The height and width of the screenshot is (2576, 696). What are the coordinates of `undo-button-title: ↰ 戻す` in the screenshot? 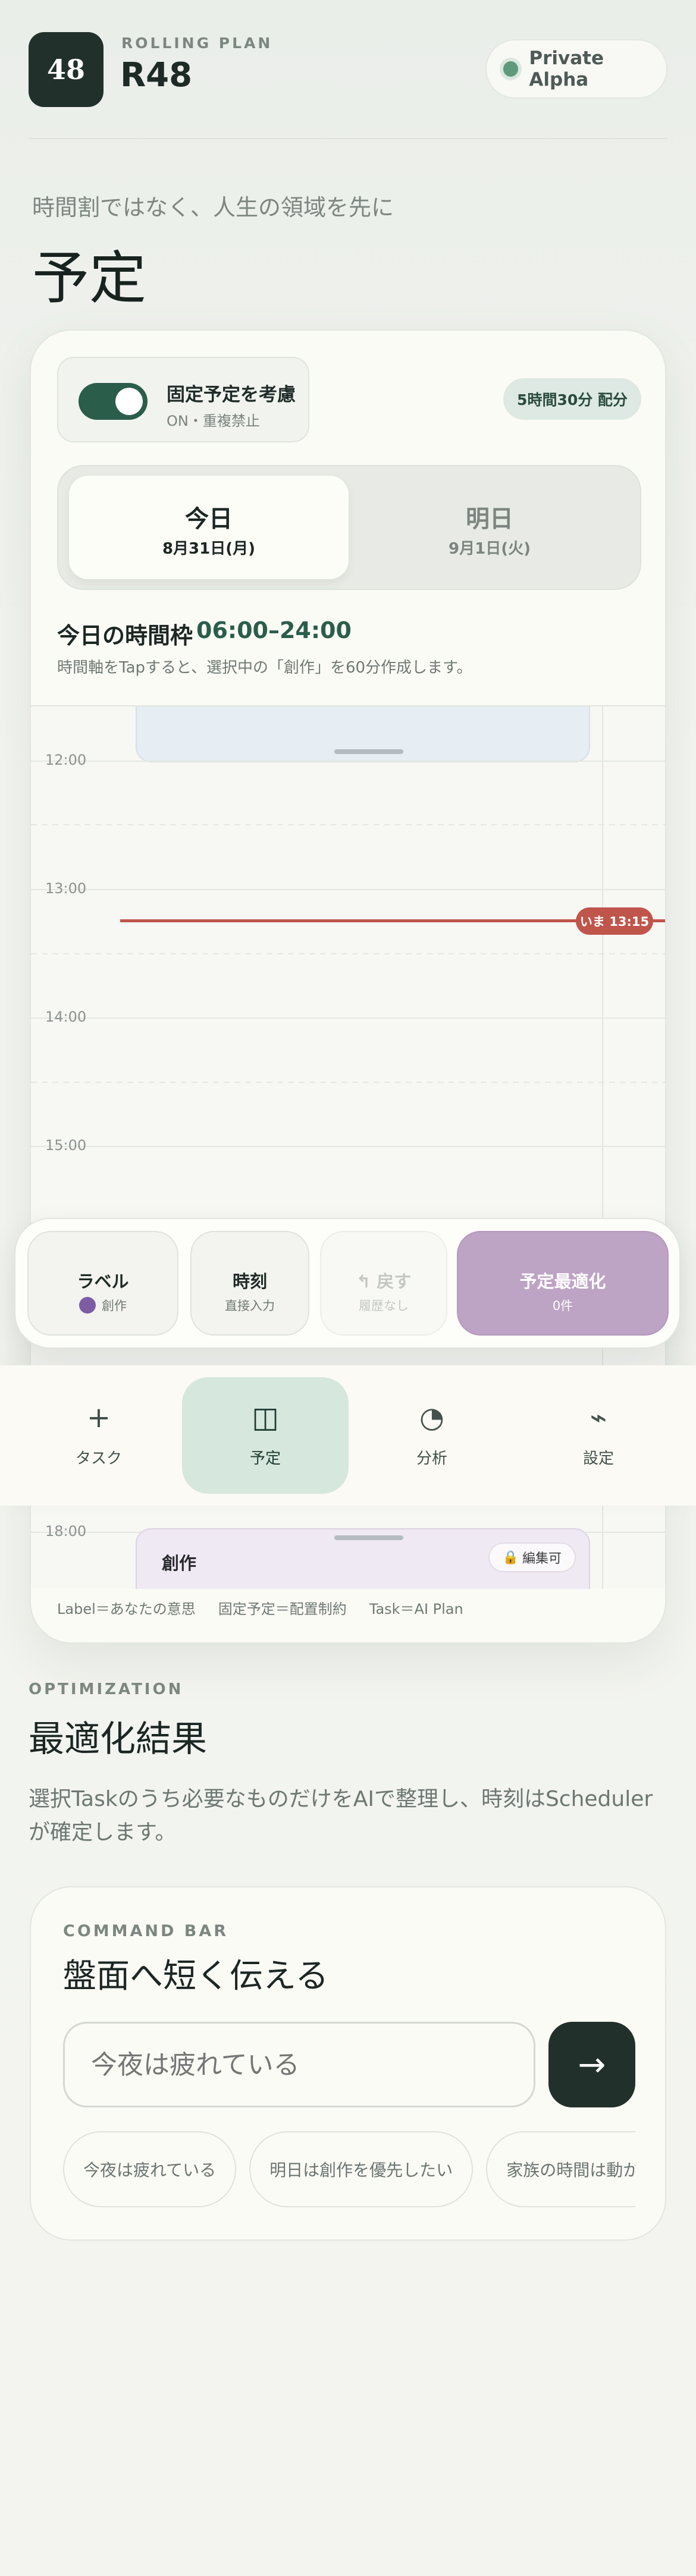 It's located at (384, 1281).